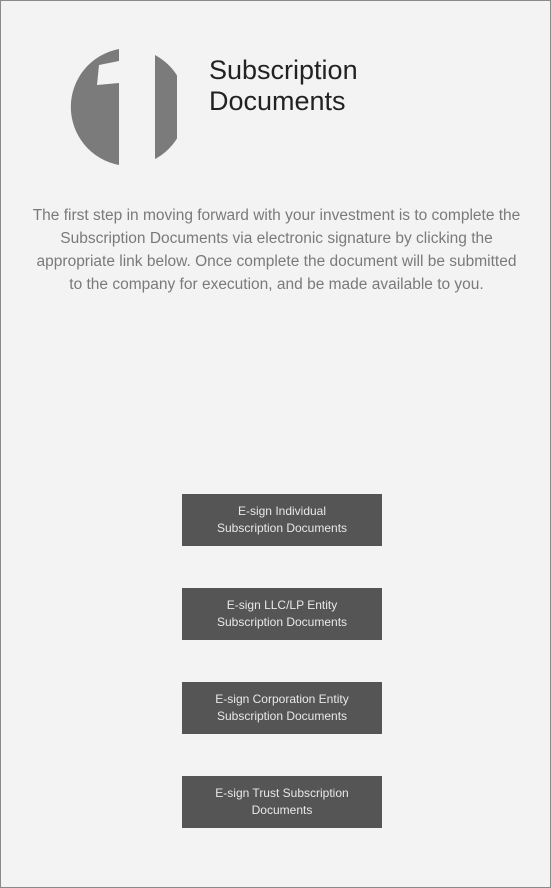 The height and width of the screenshot is (888, 551). I want to click on button-label-line-1: E-sign Trust Subscription, so click(282, 793).